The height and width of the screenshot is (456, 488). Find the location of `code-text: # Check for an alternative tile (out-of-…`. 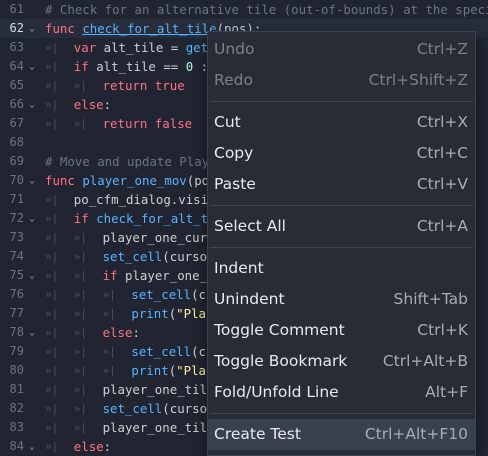

code-text: # Check for an alternative tile (out-of-… is located at coordinates (266, 9).